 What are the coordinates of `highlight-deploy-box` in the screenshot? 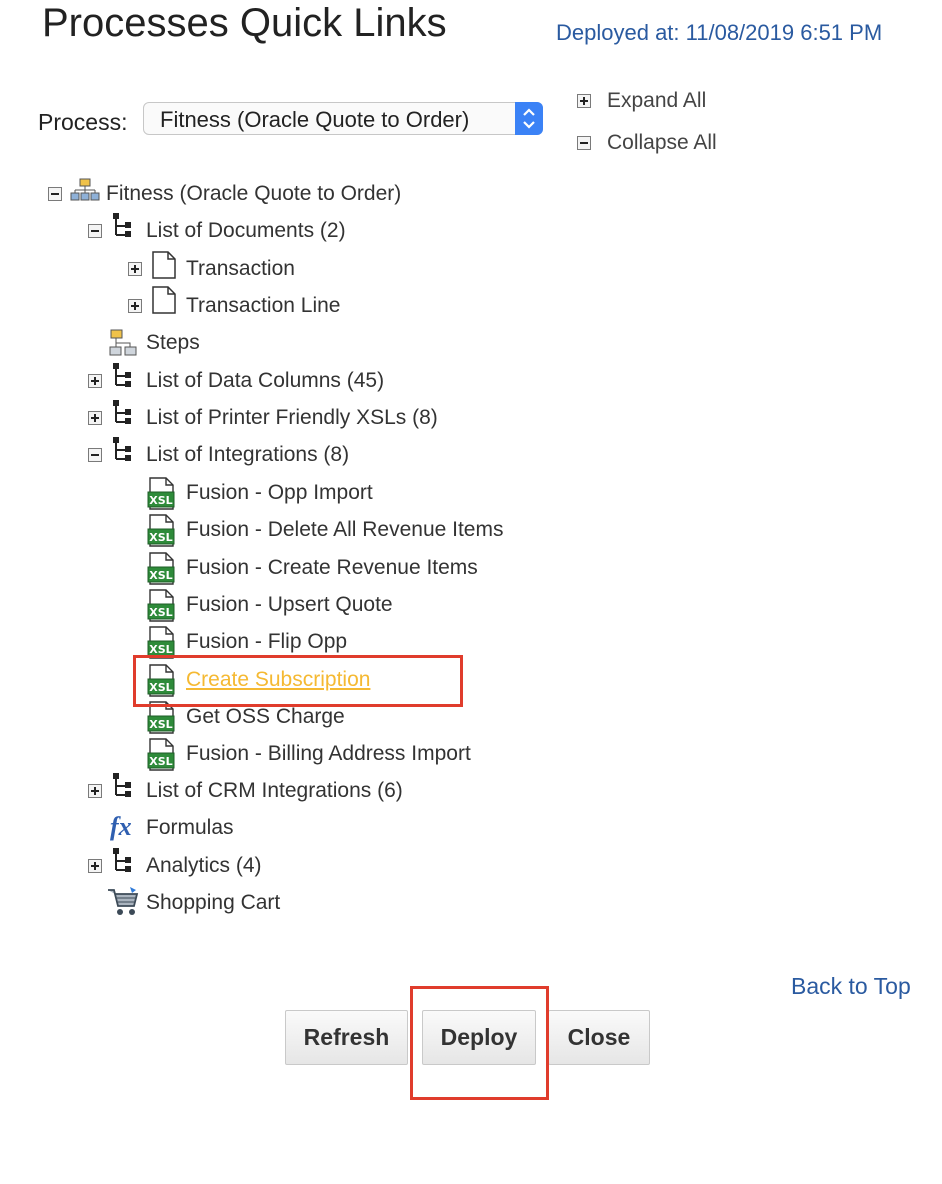 It's located at (479, 1043).